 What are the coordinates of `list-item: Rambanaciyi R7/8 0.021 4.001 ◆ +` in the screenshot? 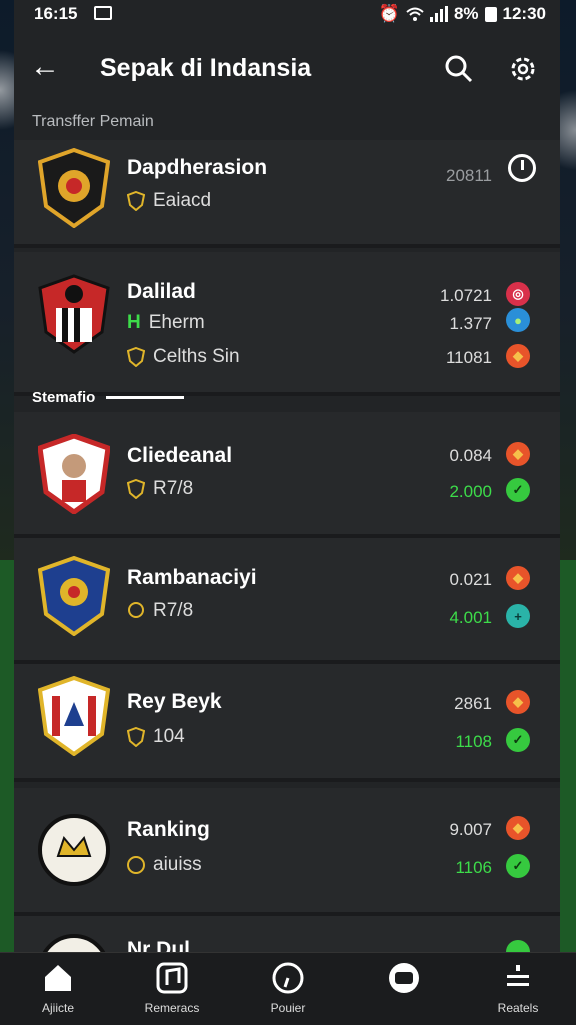 It's located at (287, 601).